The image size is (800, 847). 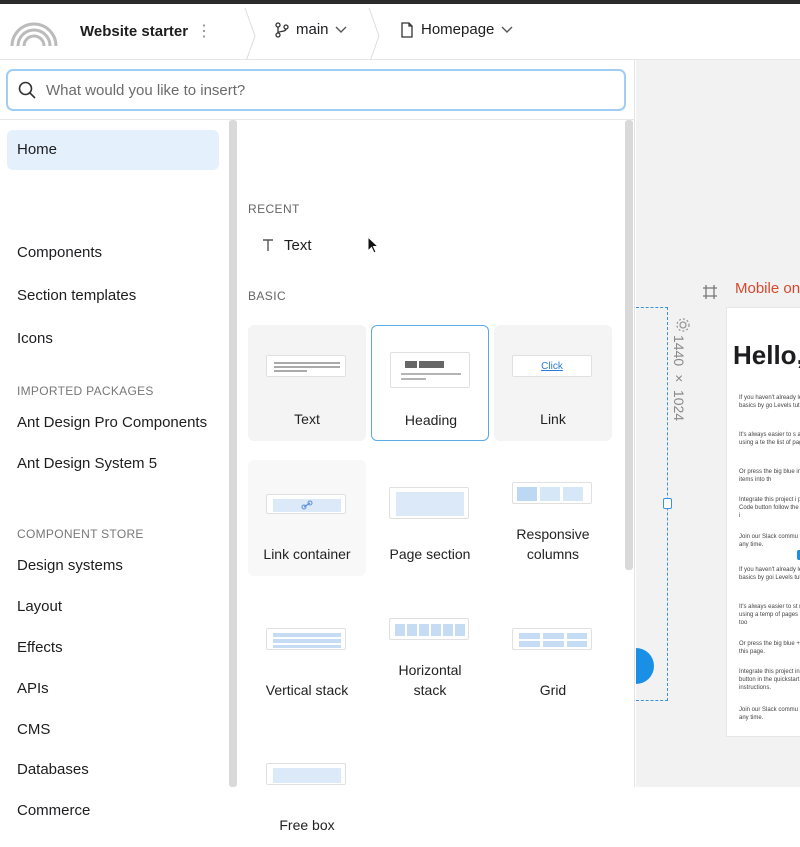 What do you see at coordinates (307, 690) in the screenshot?
I see `tile-label: Vertical stack` at bounding box center [307, 690].